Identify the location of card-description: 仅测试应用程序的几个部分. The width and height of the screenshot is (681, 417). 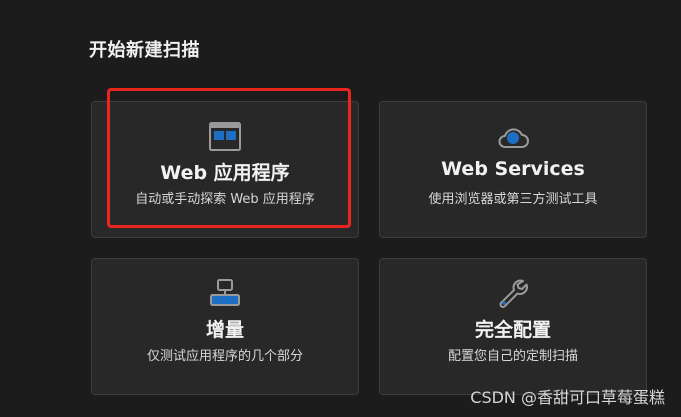
(224, 356).